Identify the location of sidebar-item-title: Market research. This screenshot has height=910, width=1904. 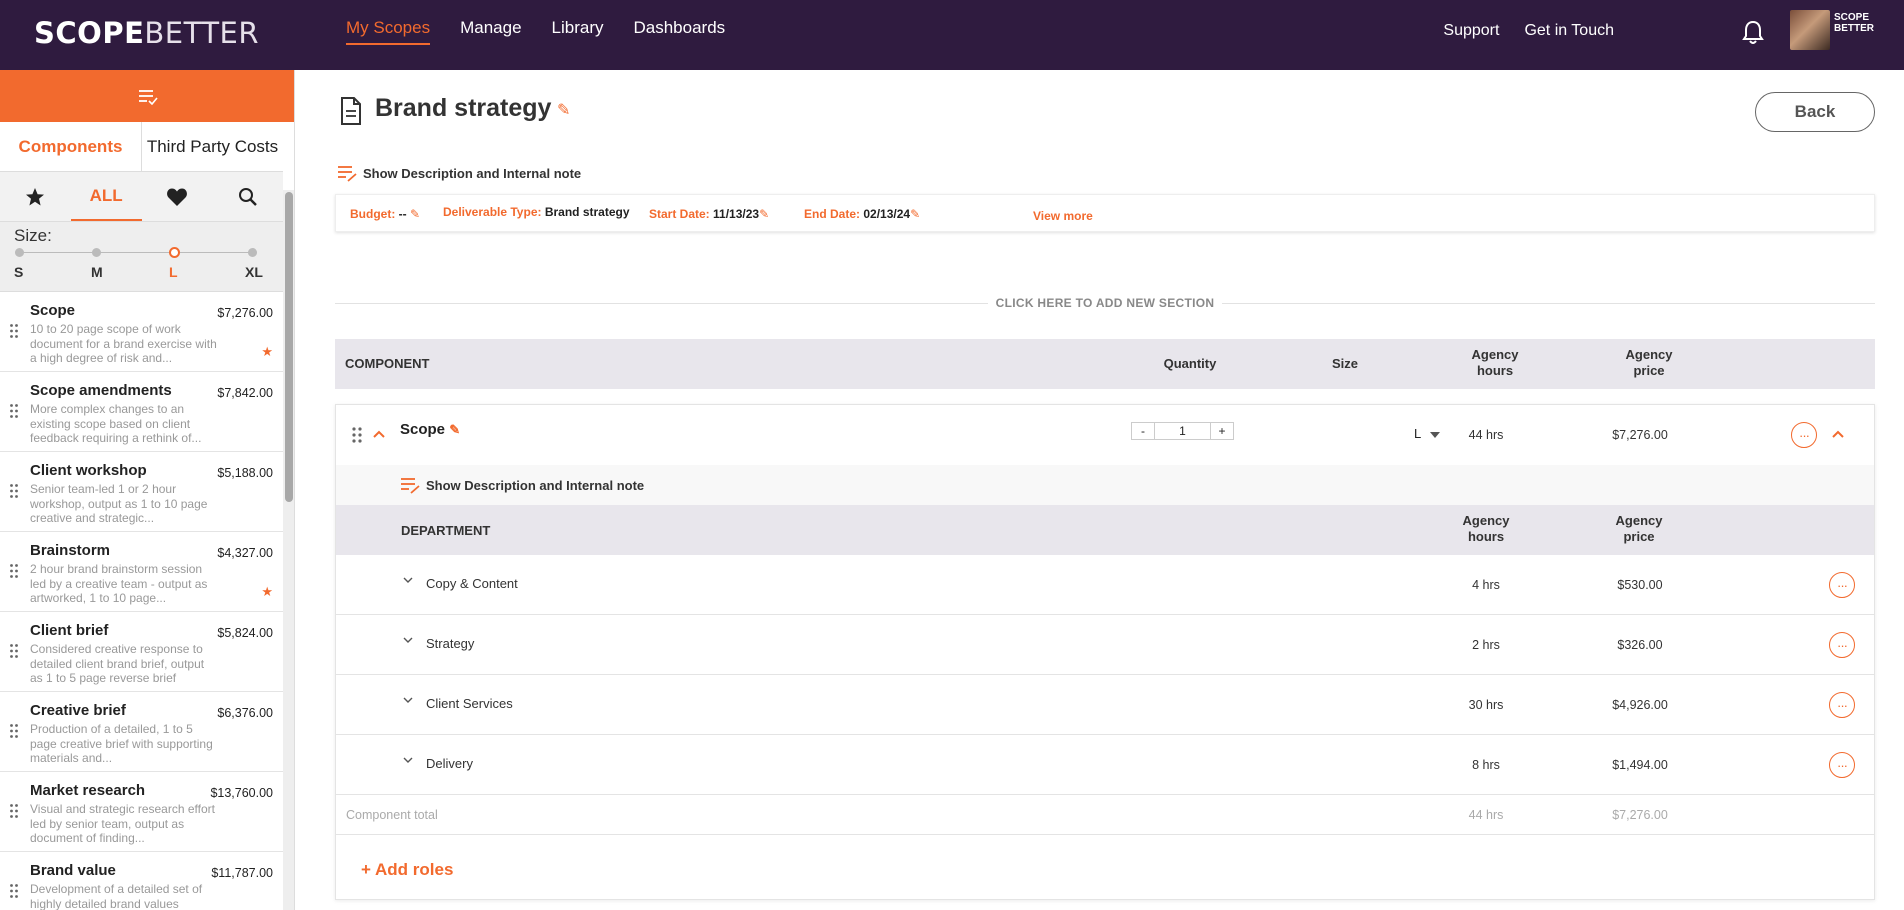
(88, 790).